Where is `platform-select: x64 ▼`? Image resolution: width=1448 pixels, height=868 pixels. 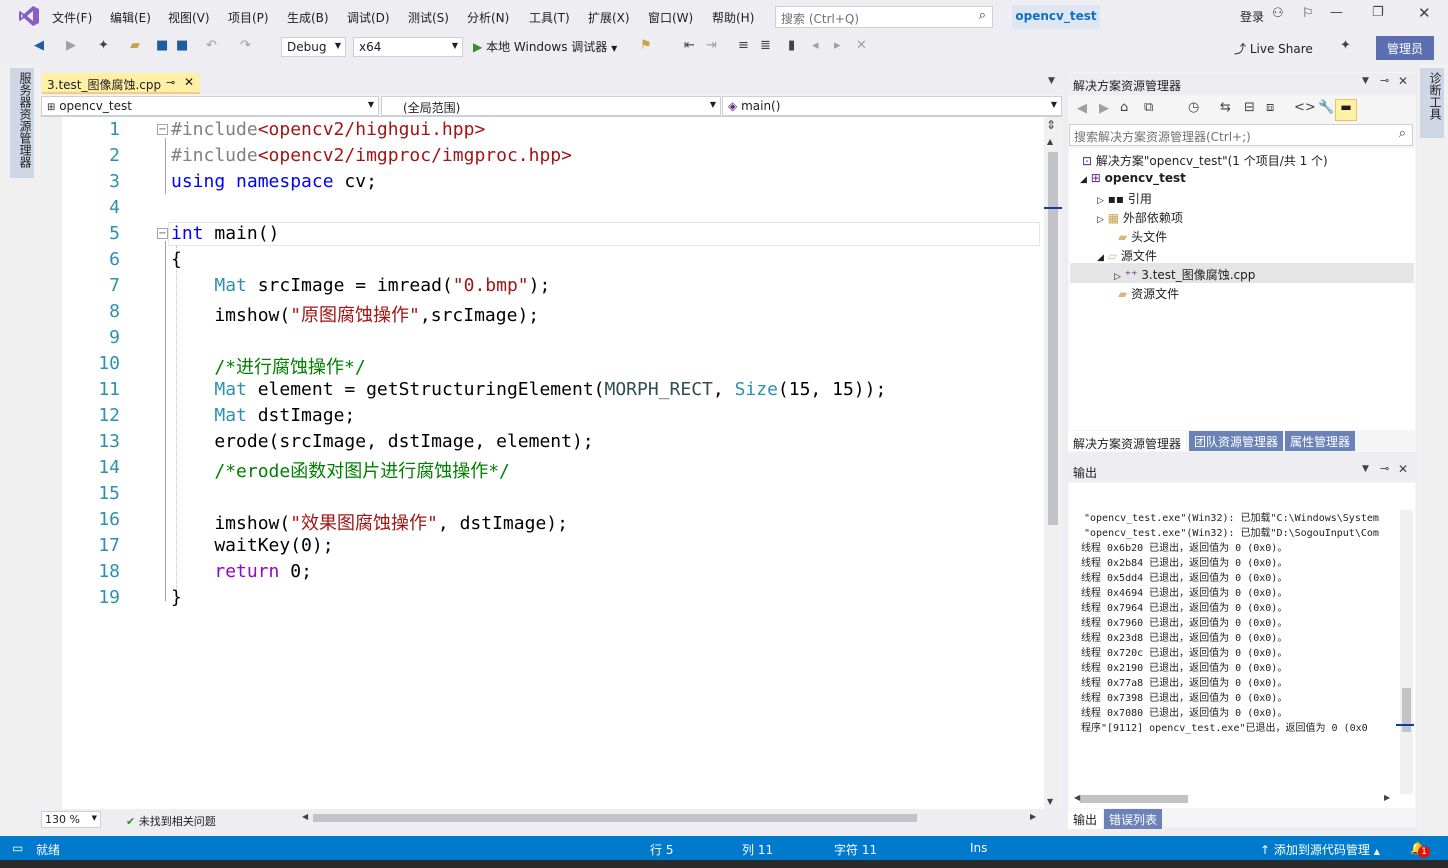
platform-select: x64 ▼ is located at coordinates (408, 47).